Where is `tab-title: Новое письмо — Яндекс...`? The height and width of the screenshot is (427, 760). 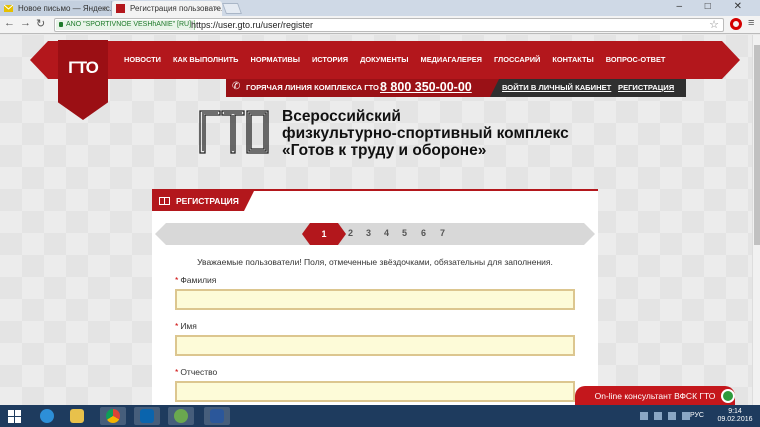
tab-title: Новое письмо — Яндекс... is located at coordinates (65, 8).